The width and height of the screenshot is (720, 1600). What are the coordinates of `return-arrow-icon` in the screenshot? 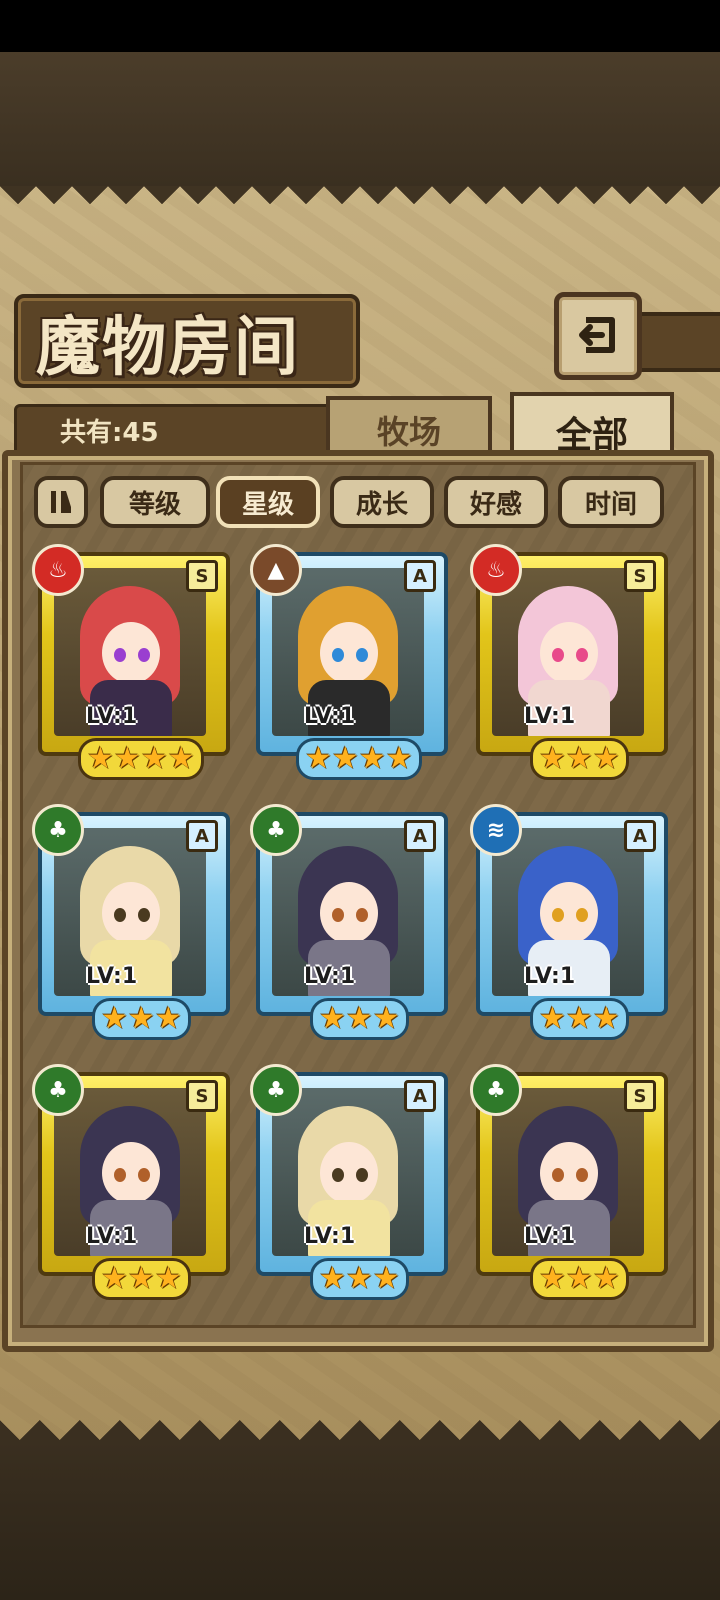 It's located at (597, 335).